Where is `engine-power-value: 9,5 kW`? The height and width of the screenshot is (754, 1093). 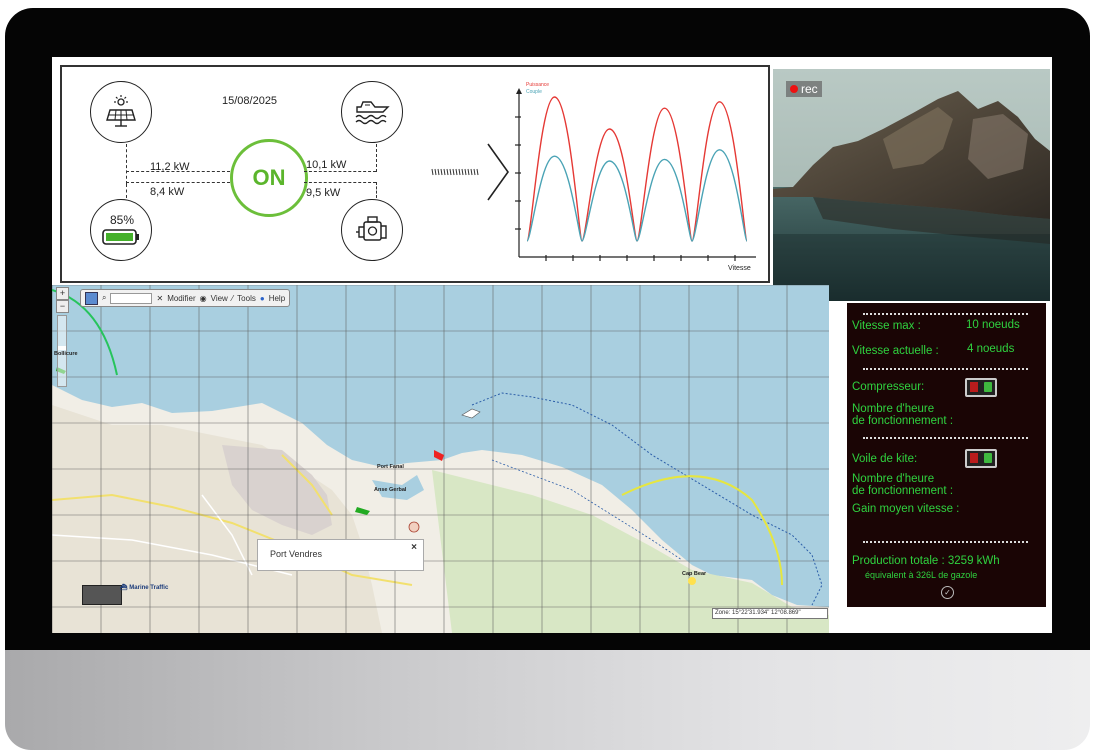
engine-power-value: 9,5 kW is located at coordinates (323, 193).